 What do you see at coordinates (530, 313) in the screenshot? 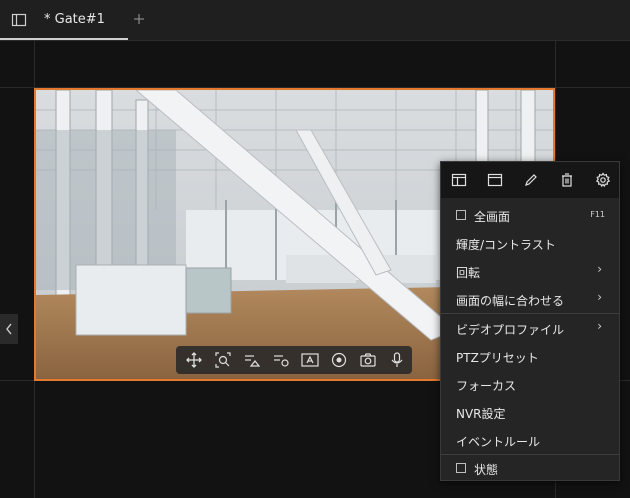
I see `menu-separator` at bounding box center [530, 313].